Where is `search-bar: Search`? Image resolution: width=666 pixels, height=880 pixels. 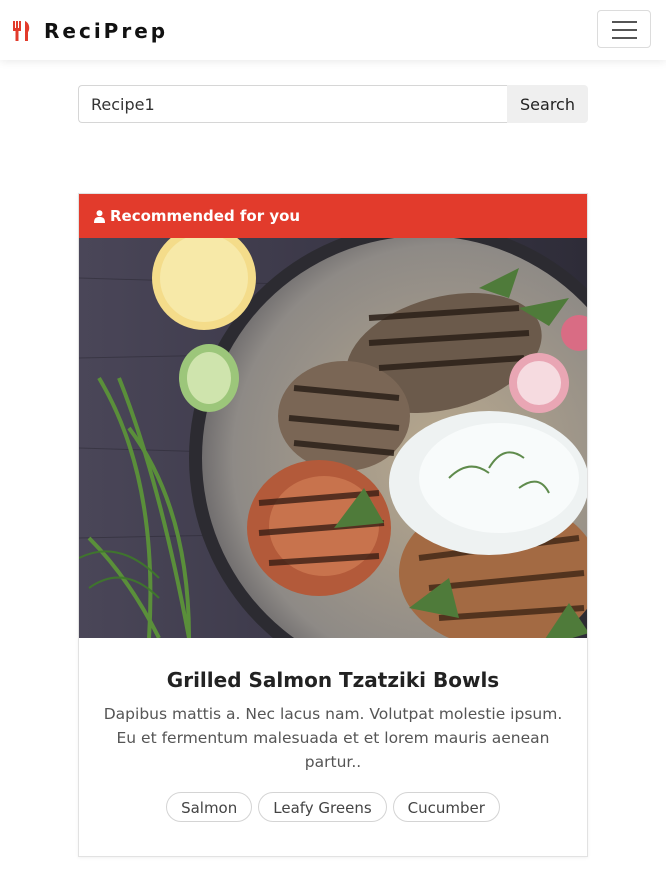
search-bar: Search is located at coordinates (333, 104).